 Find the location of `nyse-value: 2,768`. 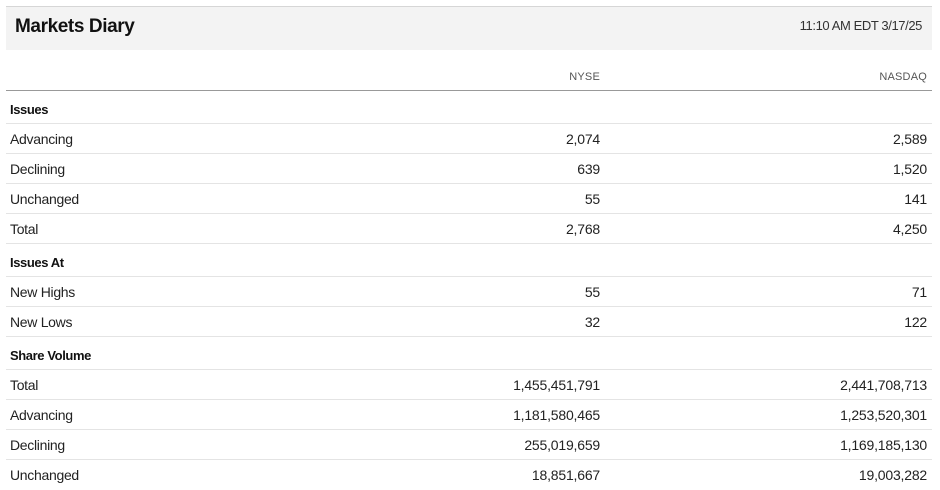

nyse-value: 2,768 is located at coordinates (582, 229).